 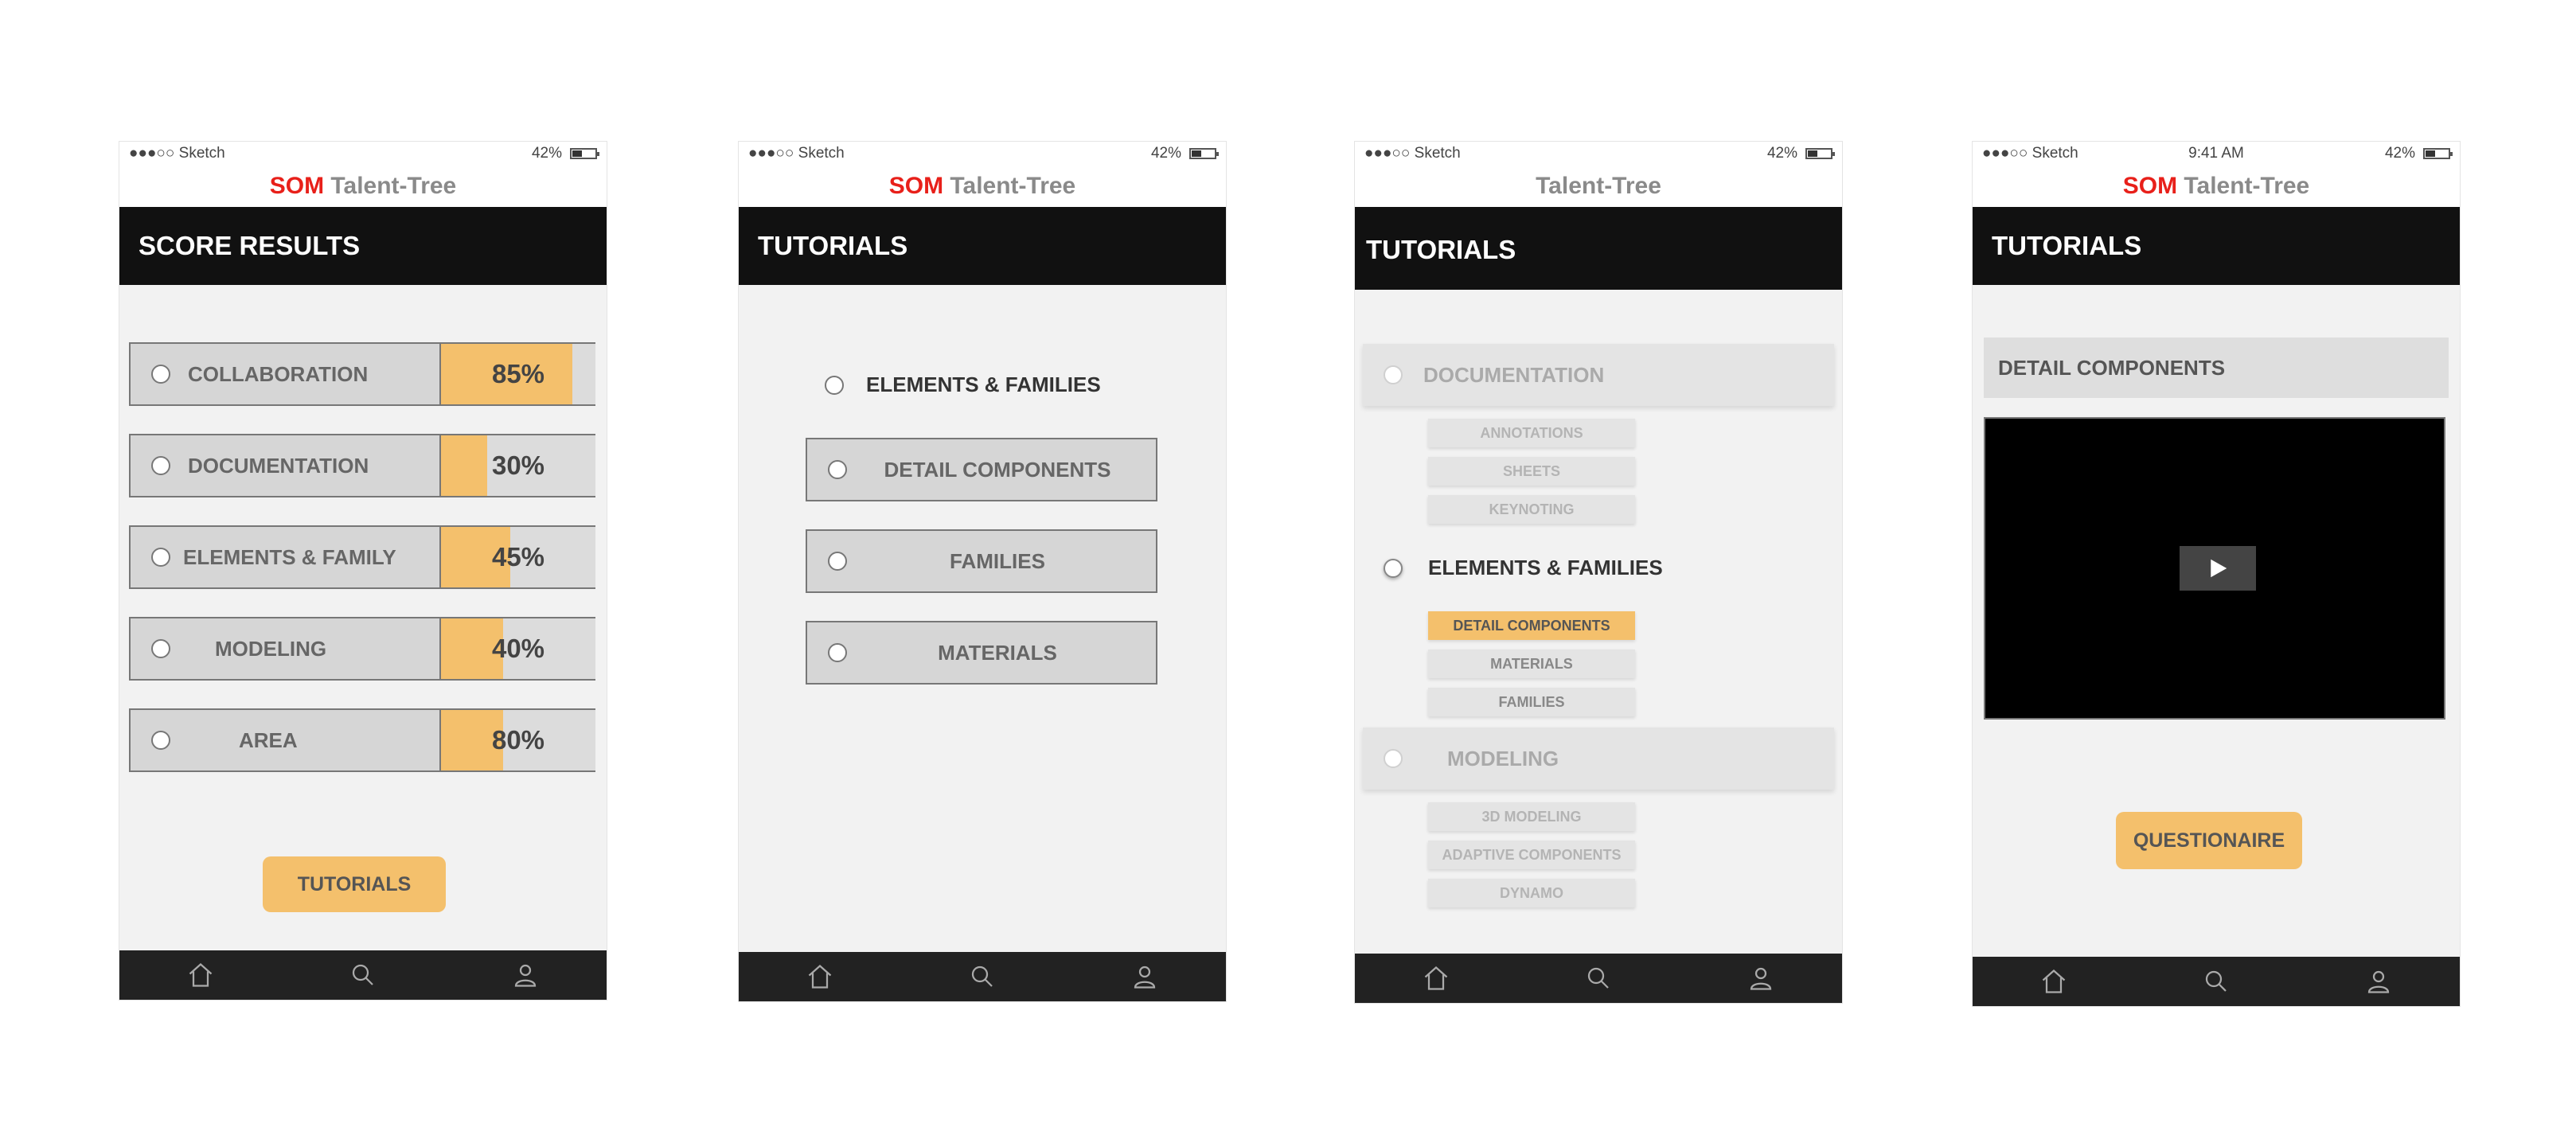 I want to click on score-bar: 80%, so click(x=517, y=740).